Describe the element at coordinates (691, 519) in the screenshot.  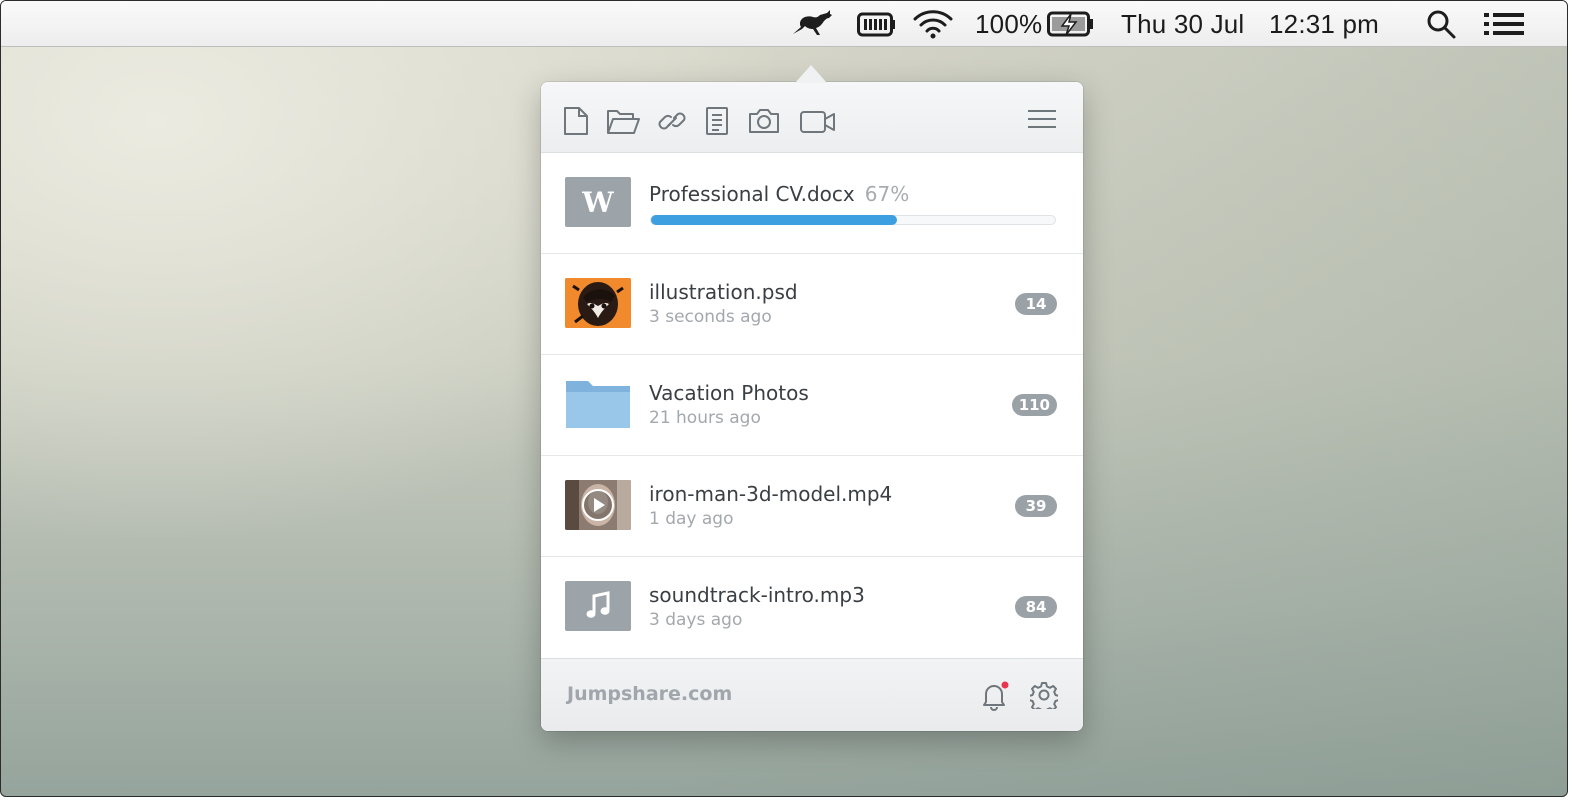
I see `file-time: 1 day ago` at that location.